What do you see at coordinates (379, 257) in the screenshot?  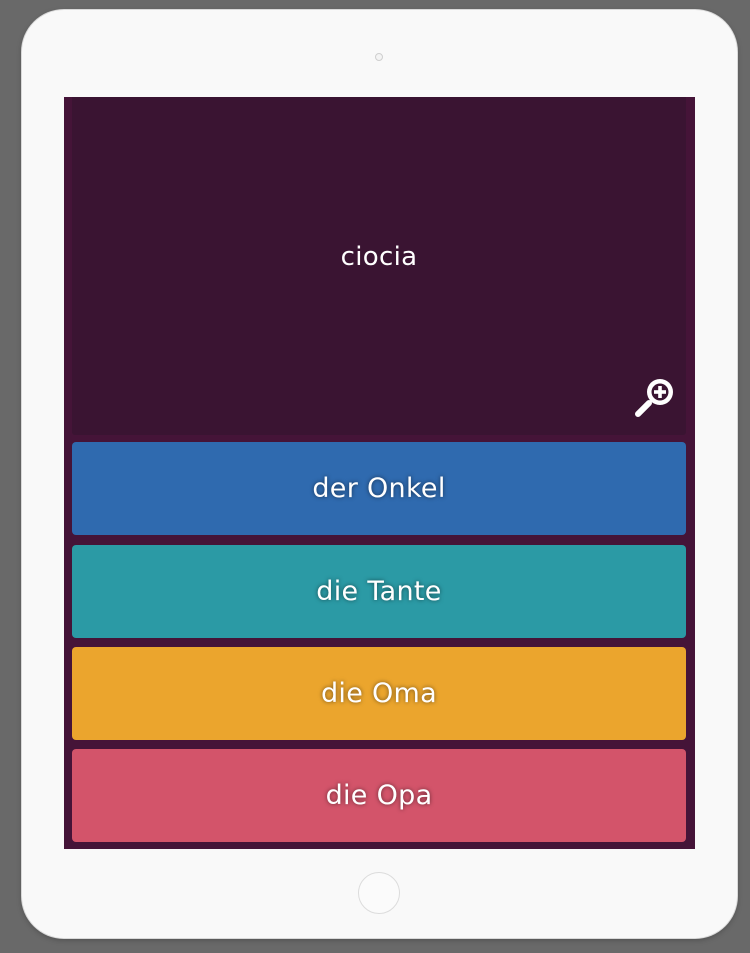 I see `prompt-word: ciocia` at bounding box center [379, 257].